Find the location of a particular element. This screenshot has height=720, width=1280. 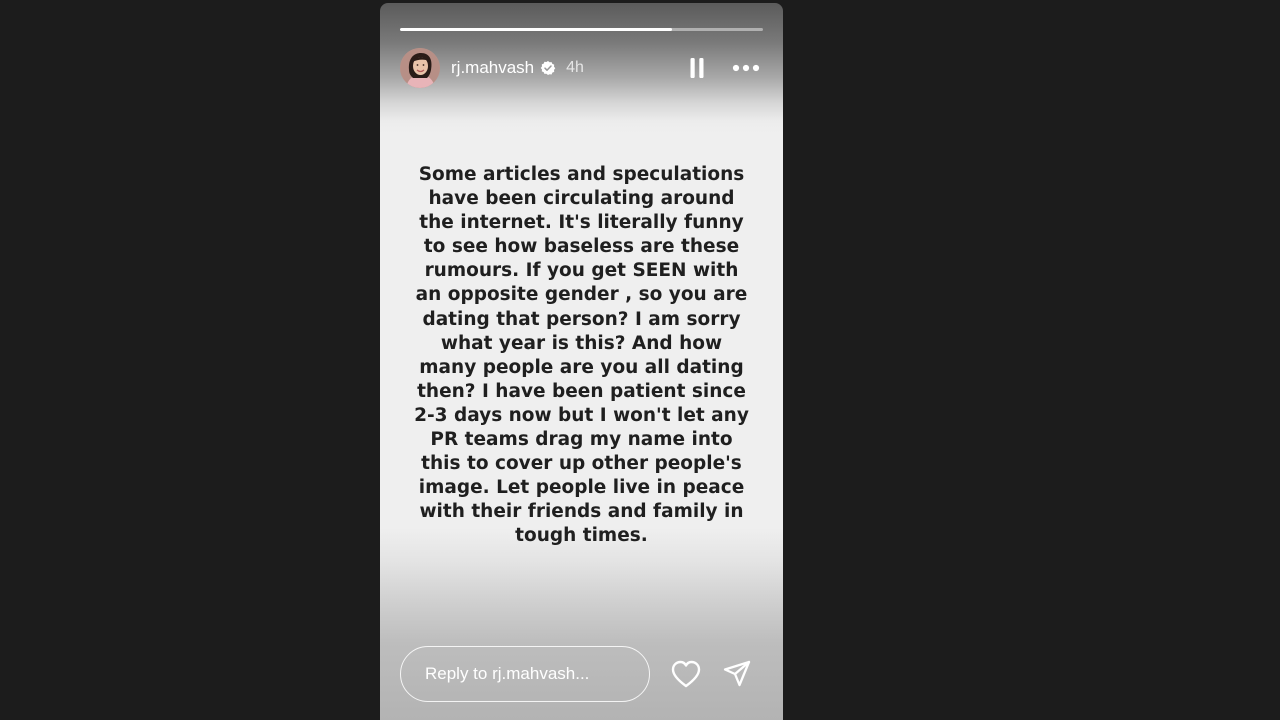

story-progress-bar is located at coordinates (581, 29).